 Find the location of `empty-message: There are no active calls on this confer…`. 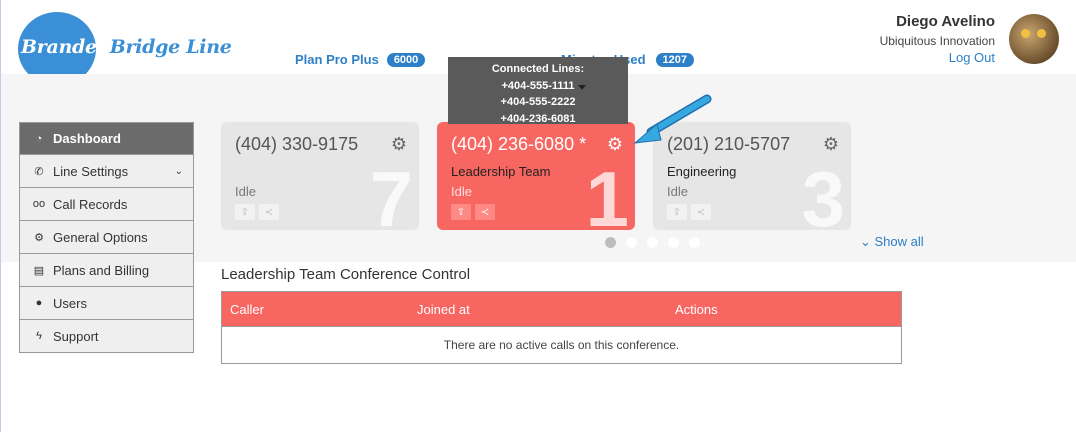

empty-message: There are no active calls on this confer… is located at coordinates (561, 344).